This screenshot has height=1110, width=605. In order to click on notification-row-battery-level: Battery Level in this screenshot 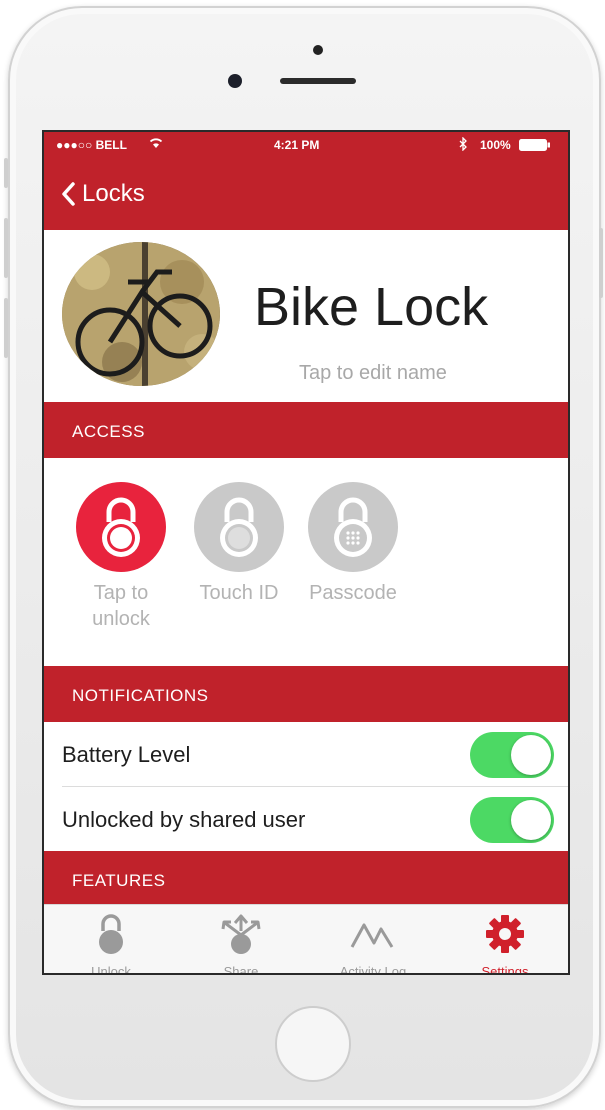, I will do `click(306, 754)`.